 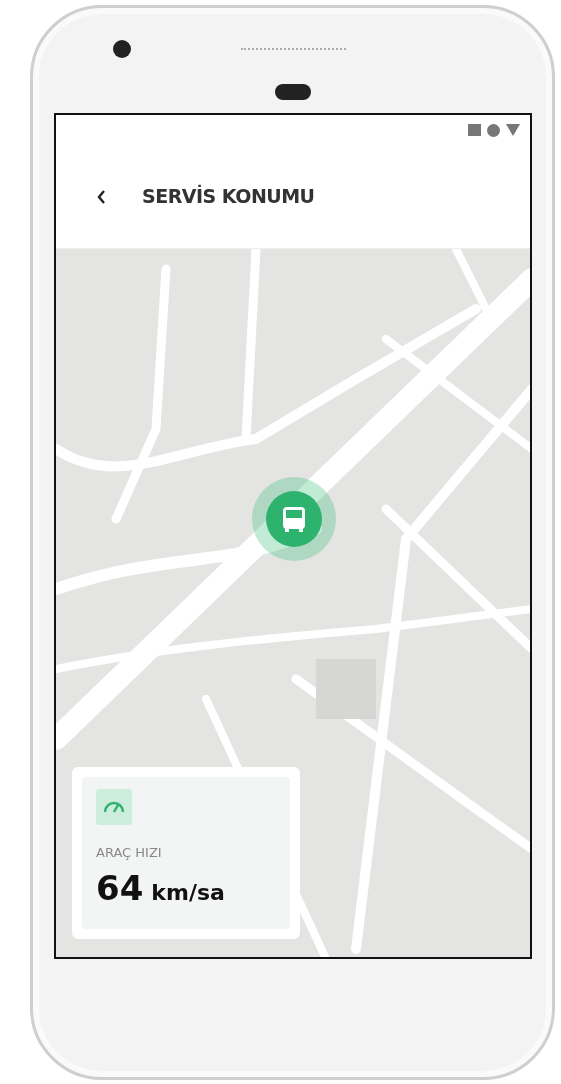 I want to click on speed-value: 64, so click(x=120, y=887).